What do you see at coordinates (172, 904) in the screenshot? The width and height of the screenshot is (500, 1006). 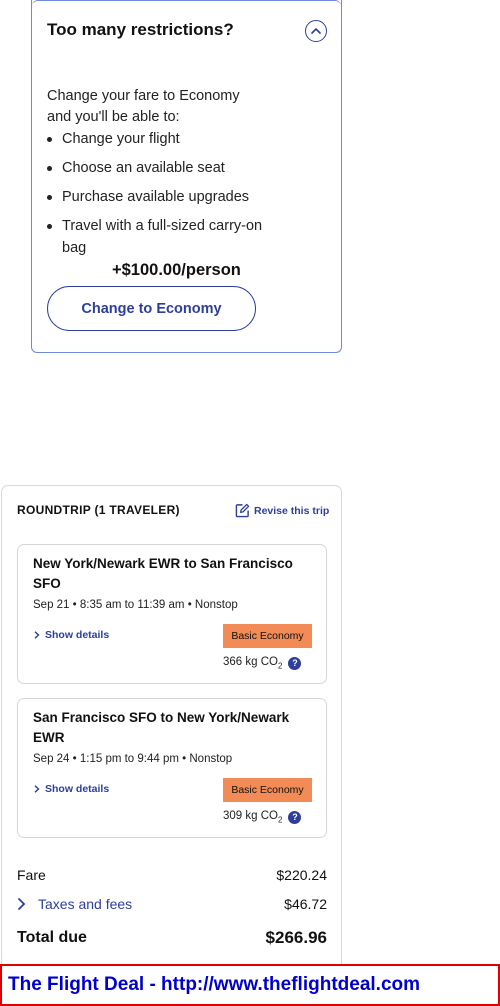 I see `taxes-row: Taxes and fees $46.72` at bounding box center [172, 904].